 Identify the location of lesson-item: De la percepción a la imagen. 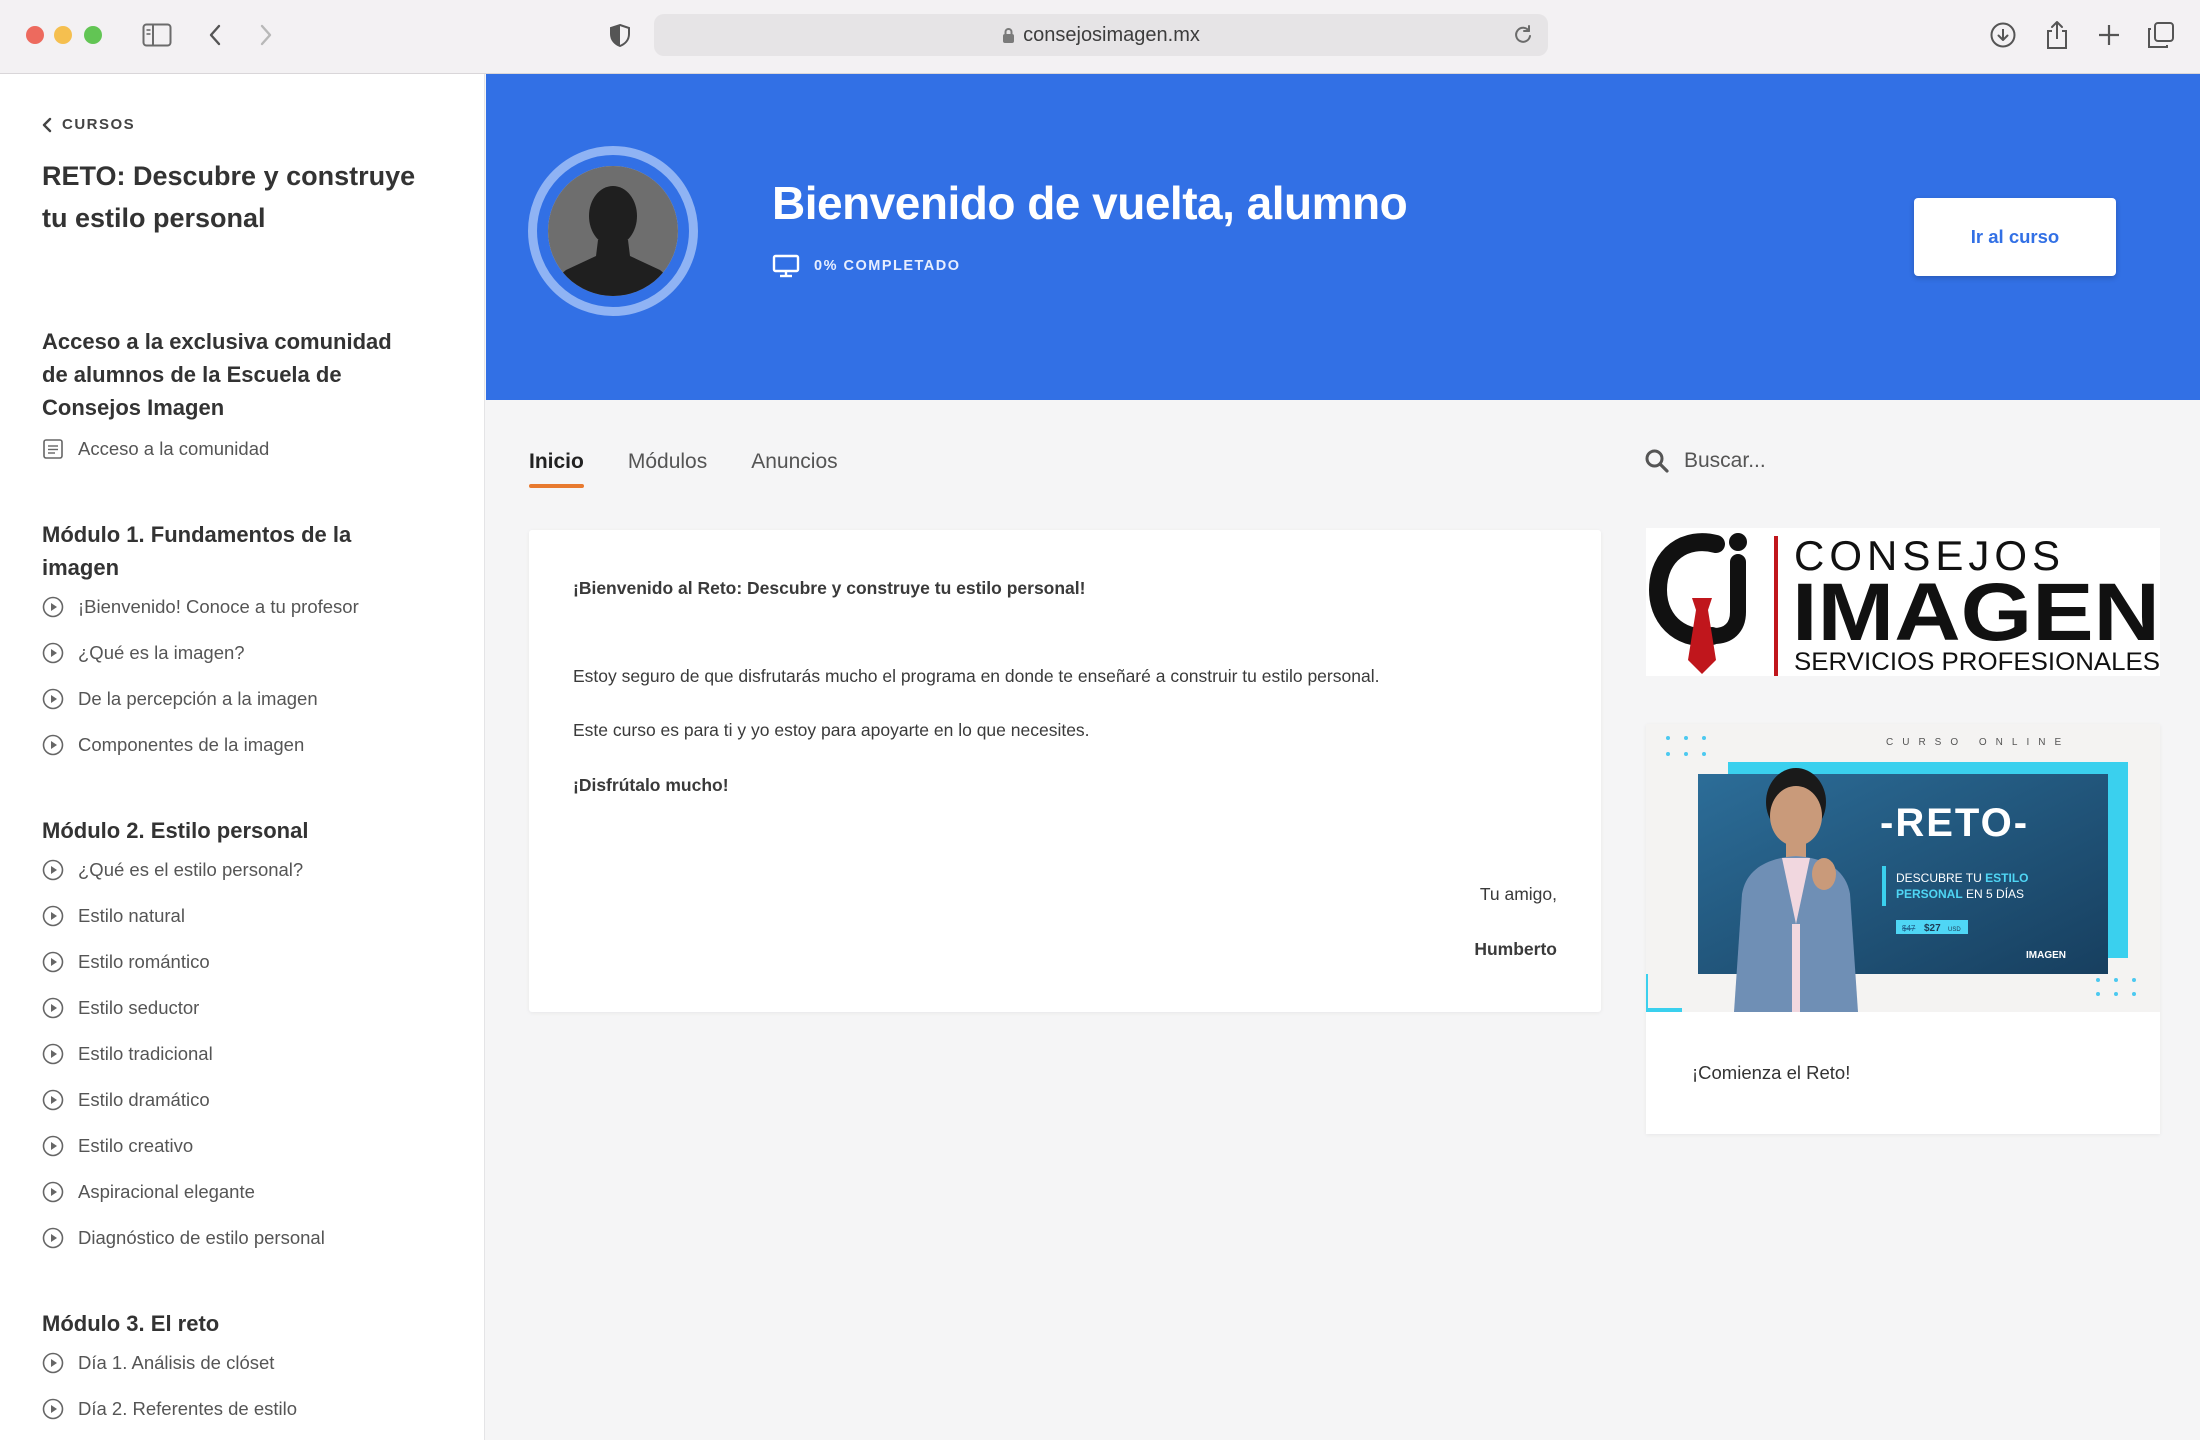
(242, 699).